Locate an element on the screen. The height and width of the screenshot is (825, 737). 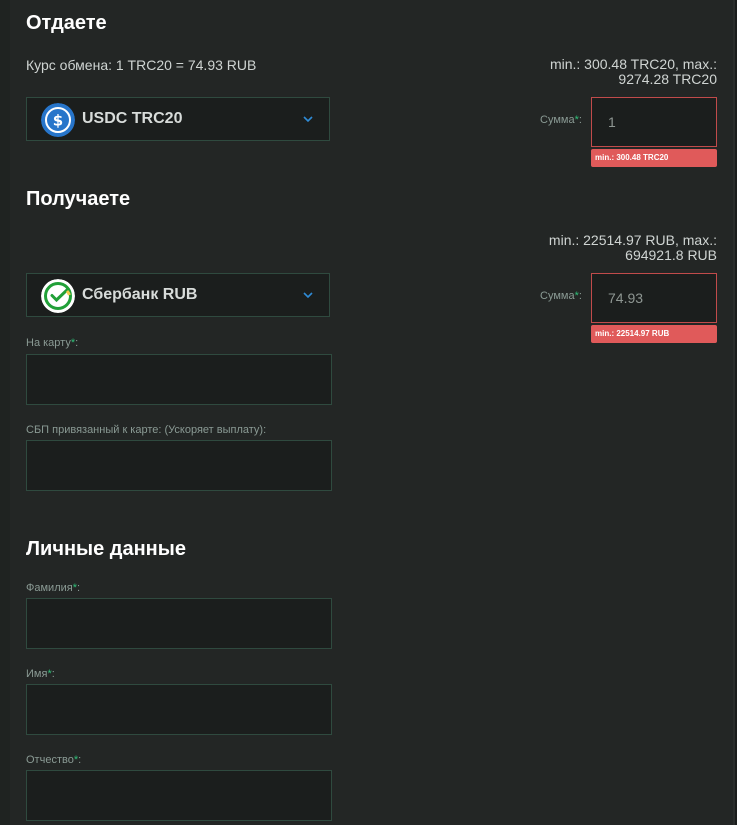
give-heading: Отдаете is located at coordinates (66, 23).